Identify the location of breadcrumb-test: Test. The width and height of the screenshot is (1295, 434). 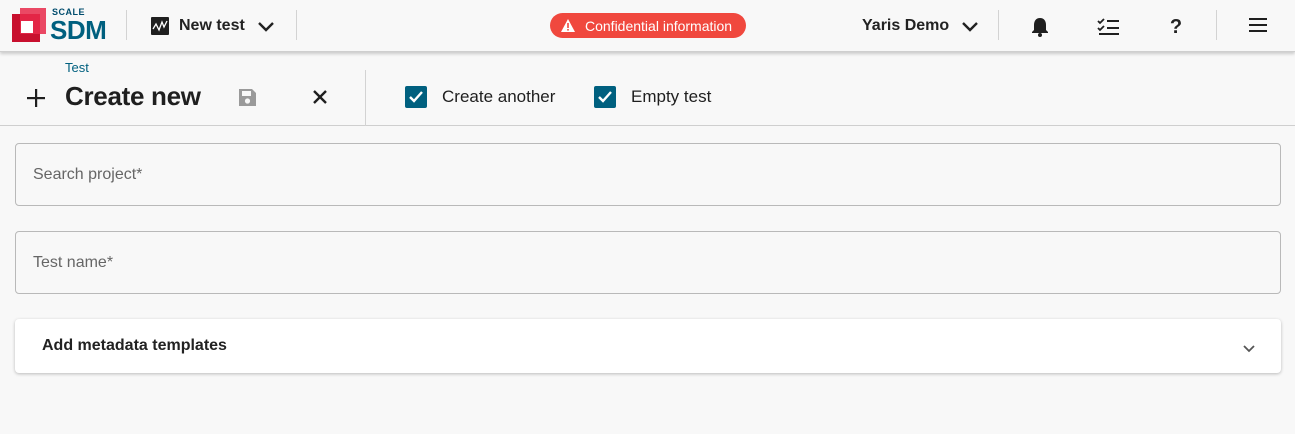
(77, 67).